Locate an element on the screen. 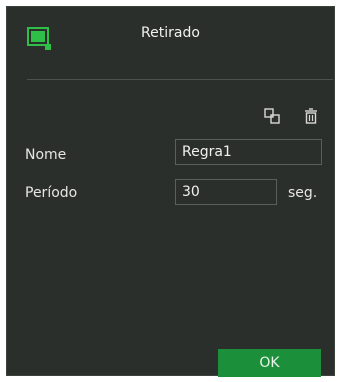 This screenshot has height=382, width=341. name-input is located at coordinates (248, 152).